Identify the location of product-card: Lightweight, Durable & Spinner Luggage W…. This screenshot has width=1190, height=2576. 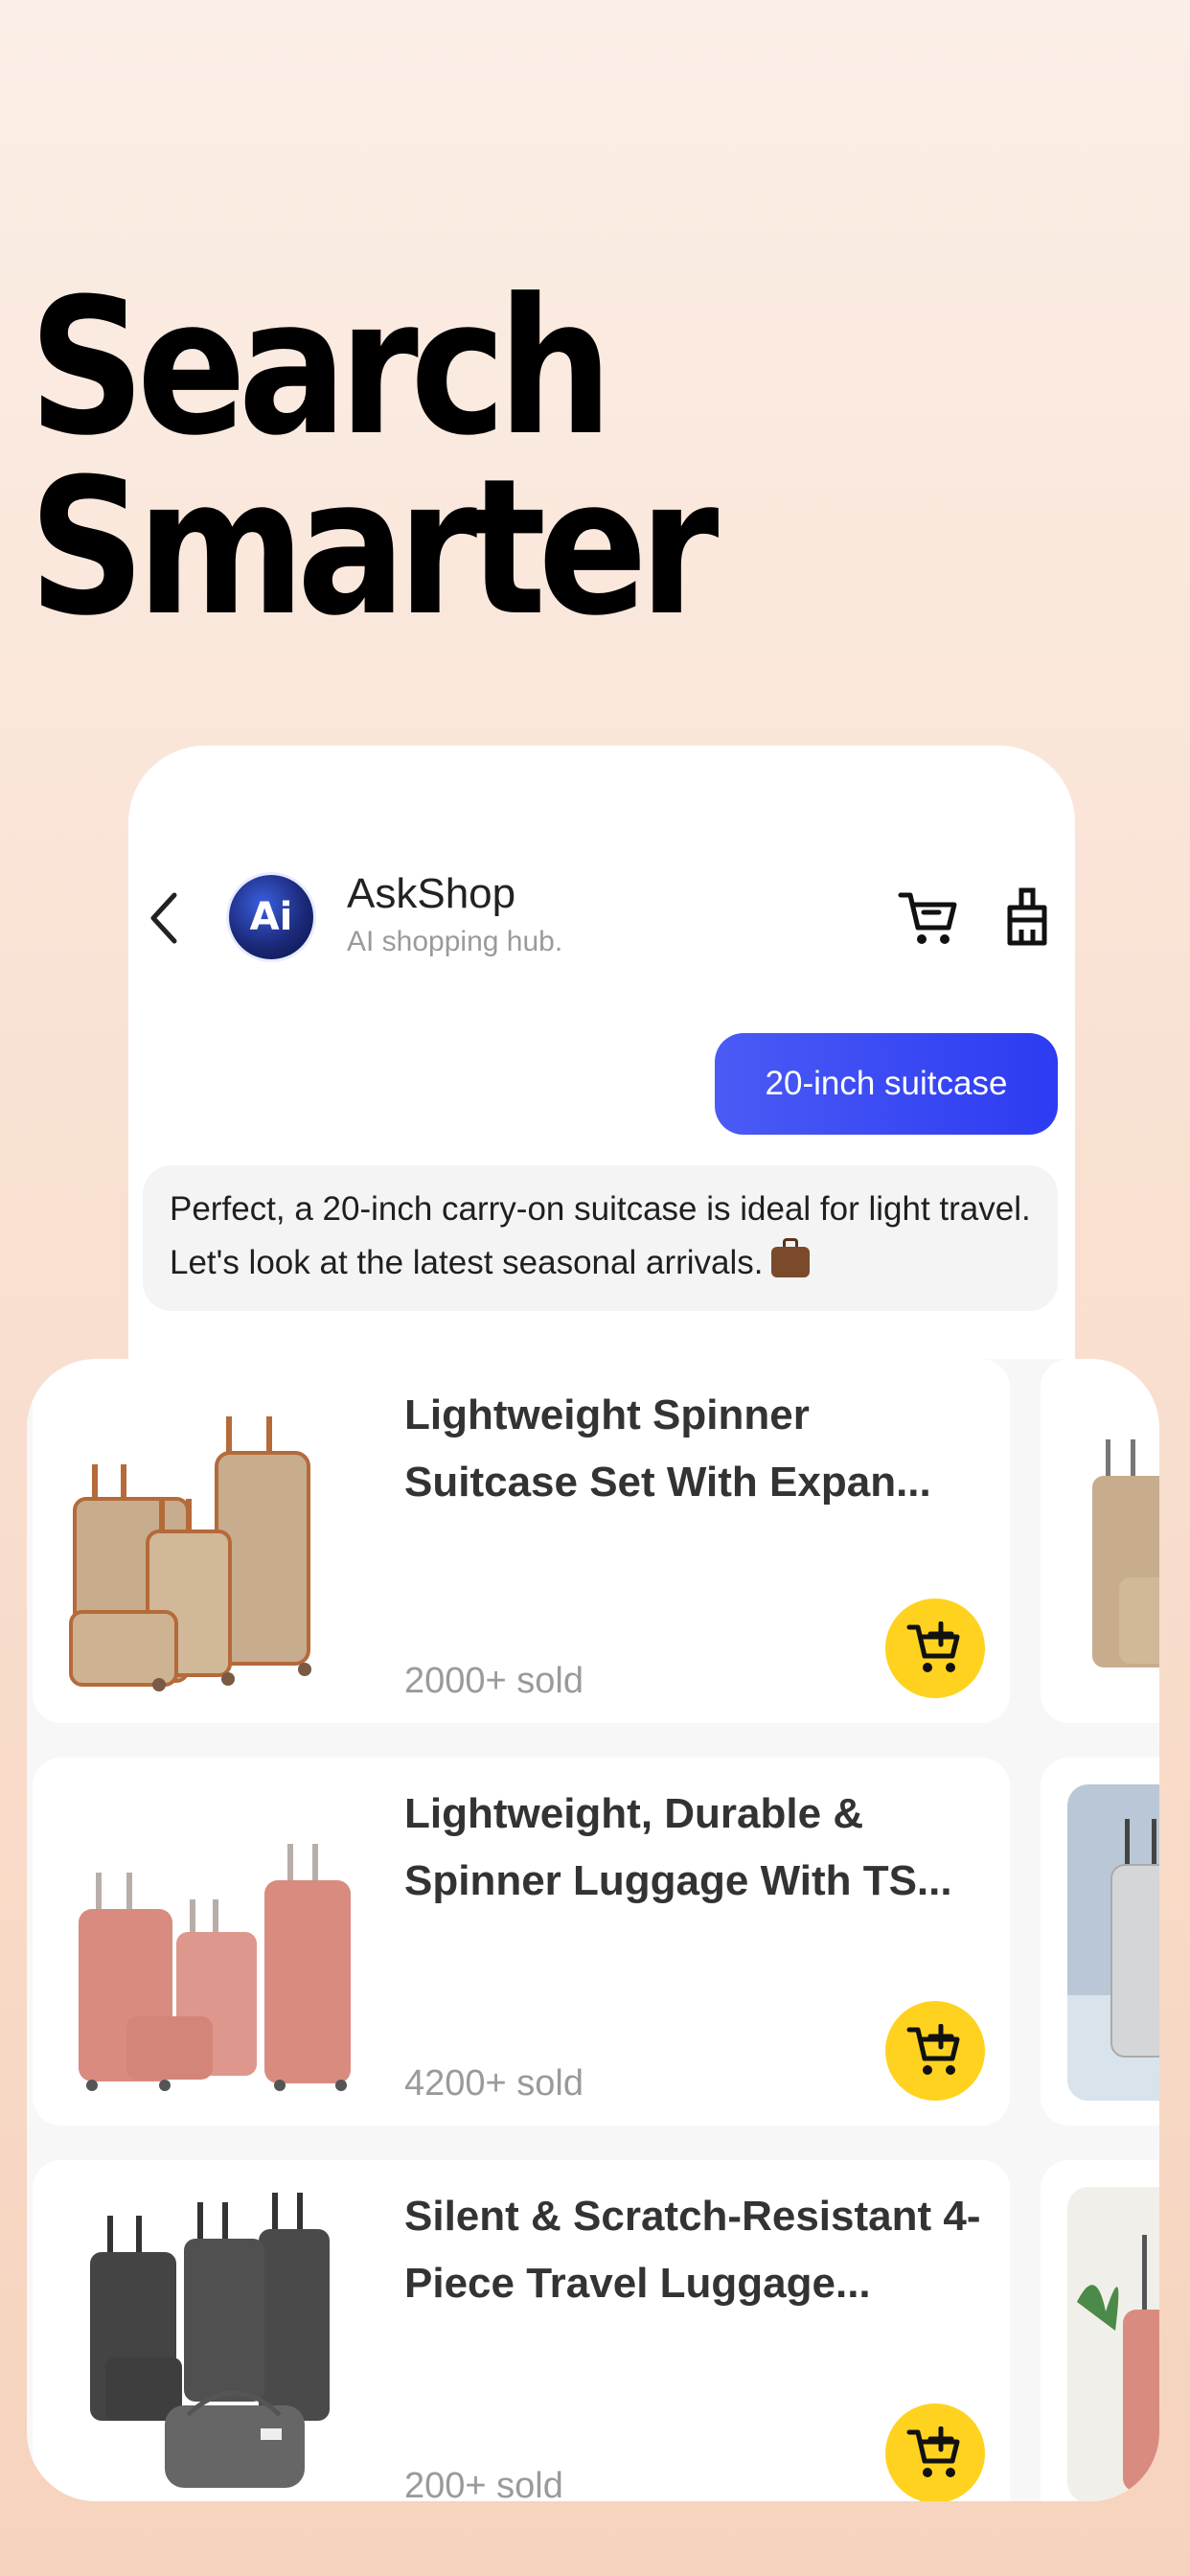
(522, 1942).